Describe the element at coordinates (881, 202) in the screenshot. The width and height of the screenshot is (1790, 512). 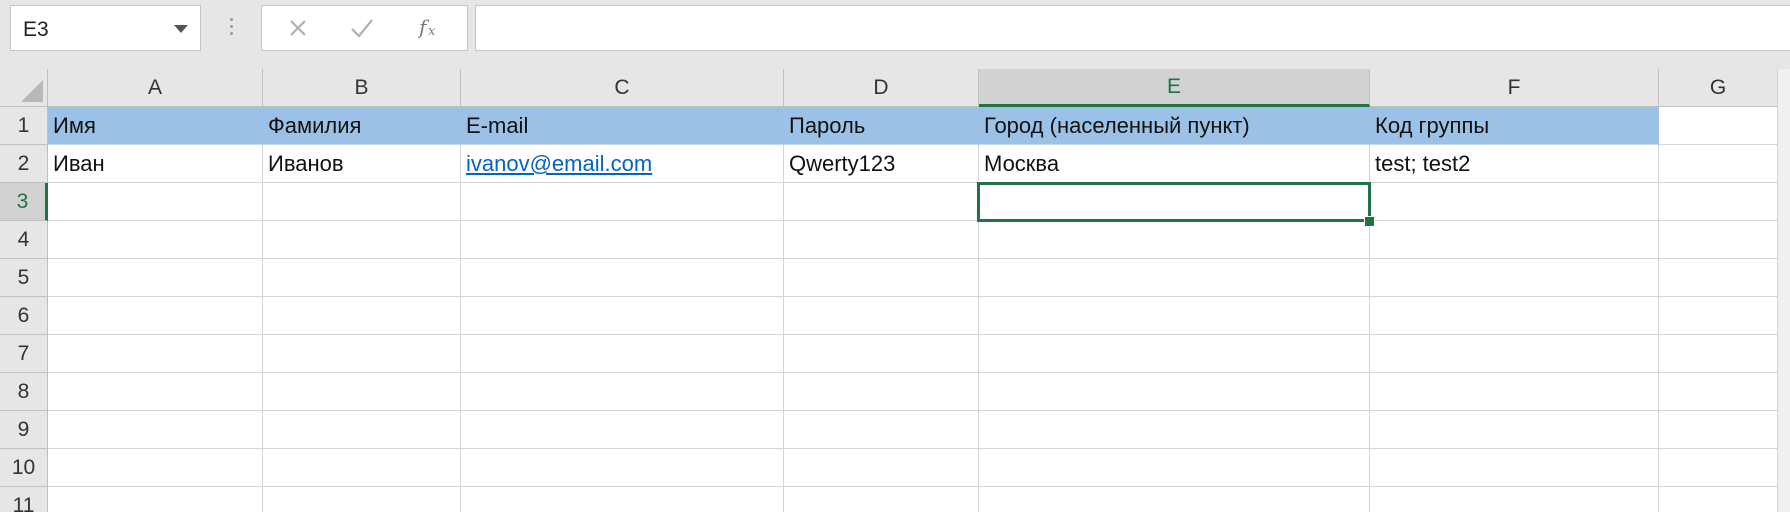
I see `cell-d3` at that location.